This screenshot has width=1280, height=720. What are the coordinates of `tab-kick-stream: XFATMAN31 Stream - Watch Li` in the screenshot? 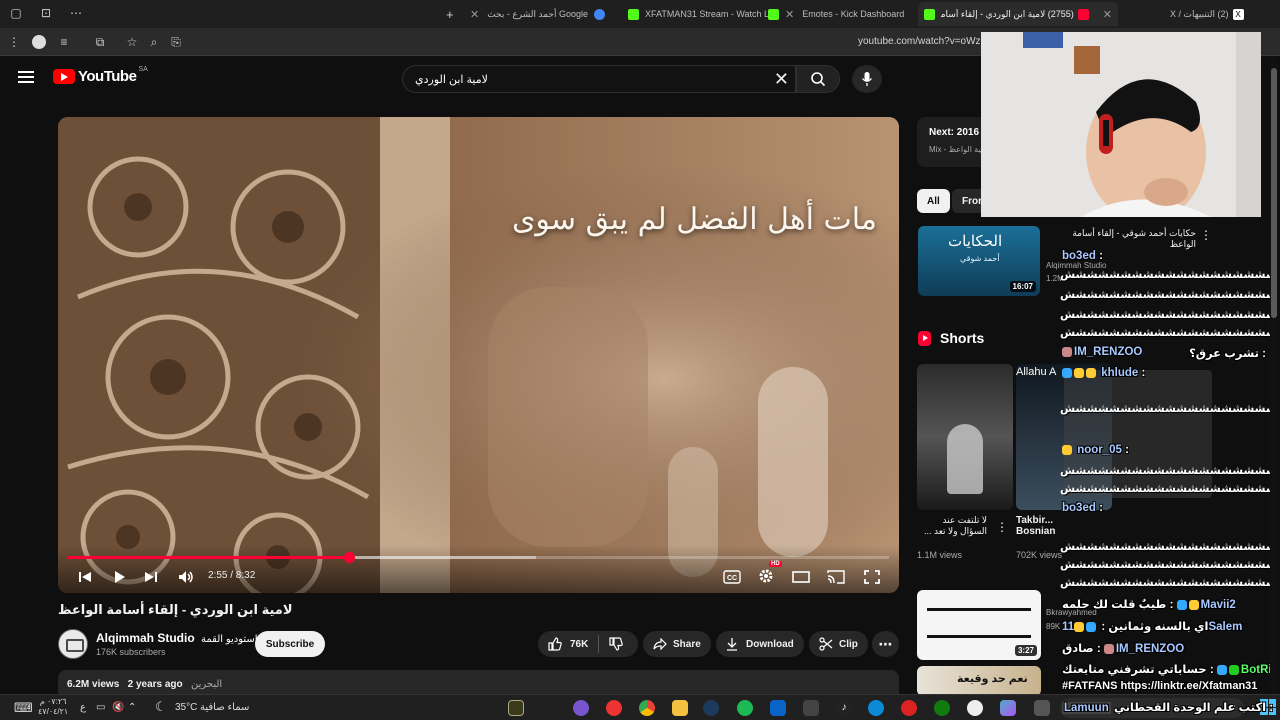 It's located at (703, 14).